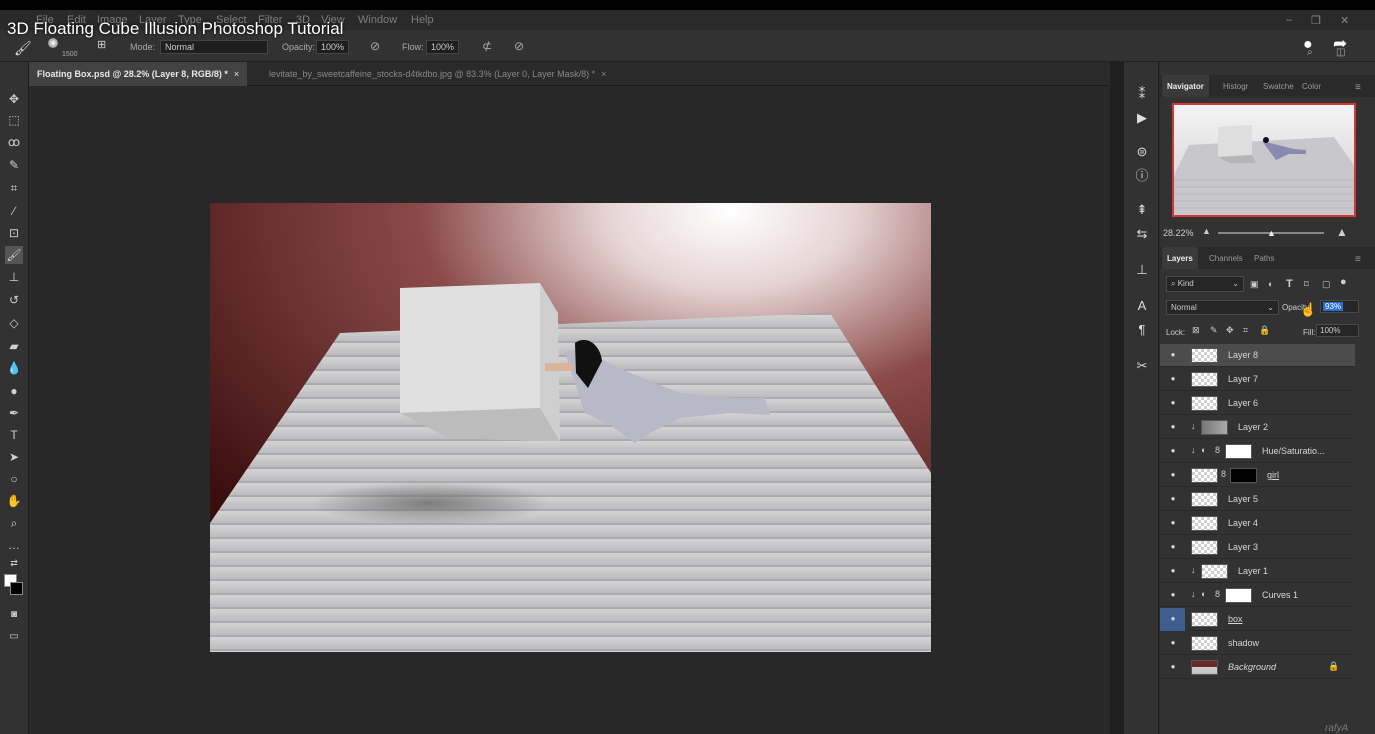 Image resolution: width=1375 pixels, height=734 pixels. Describe the element at coordinates (1257, 475) in the screenshot. I see `layer-row: ● 8 girl` at that location.